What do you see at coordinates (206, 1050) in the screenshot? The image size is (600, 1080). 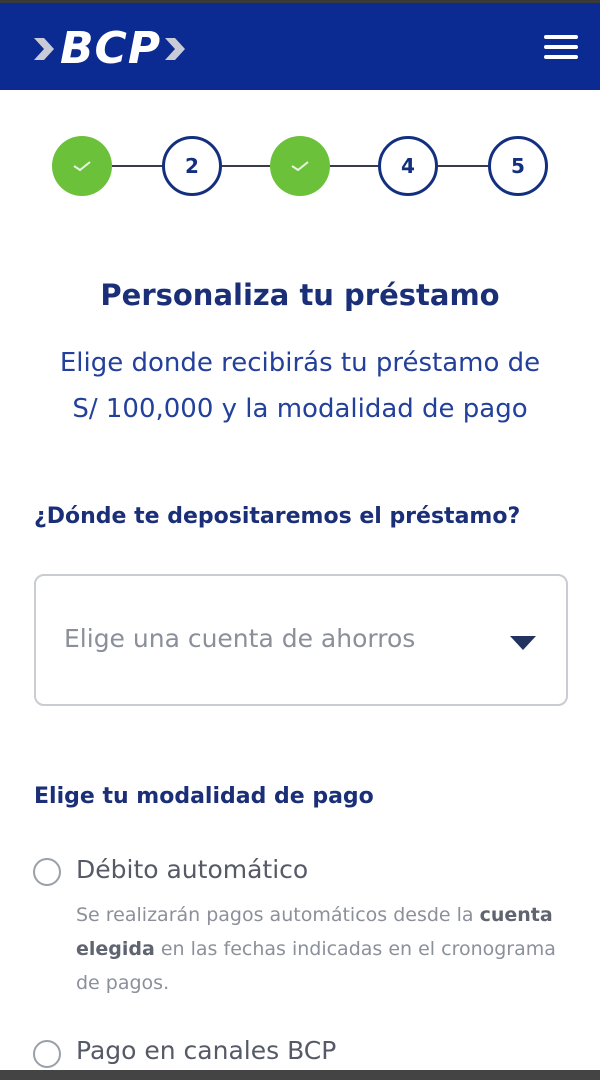 I see `option-bcp-channels-label: Pago en canales BCP` at bounding box center [206, 1050].